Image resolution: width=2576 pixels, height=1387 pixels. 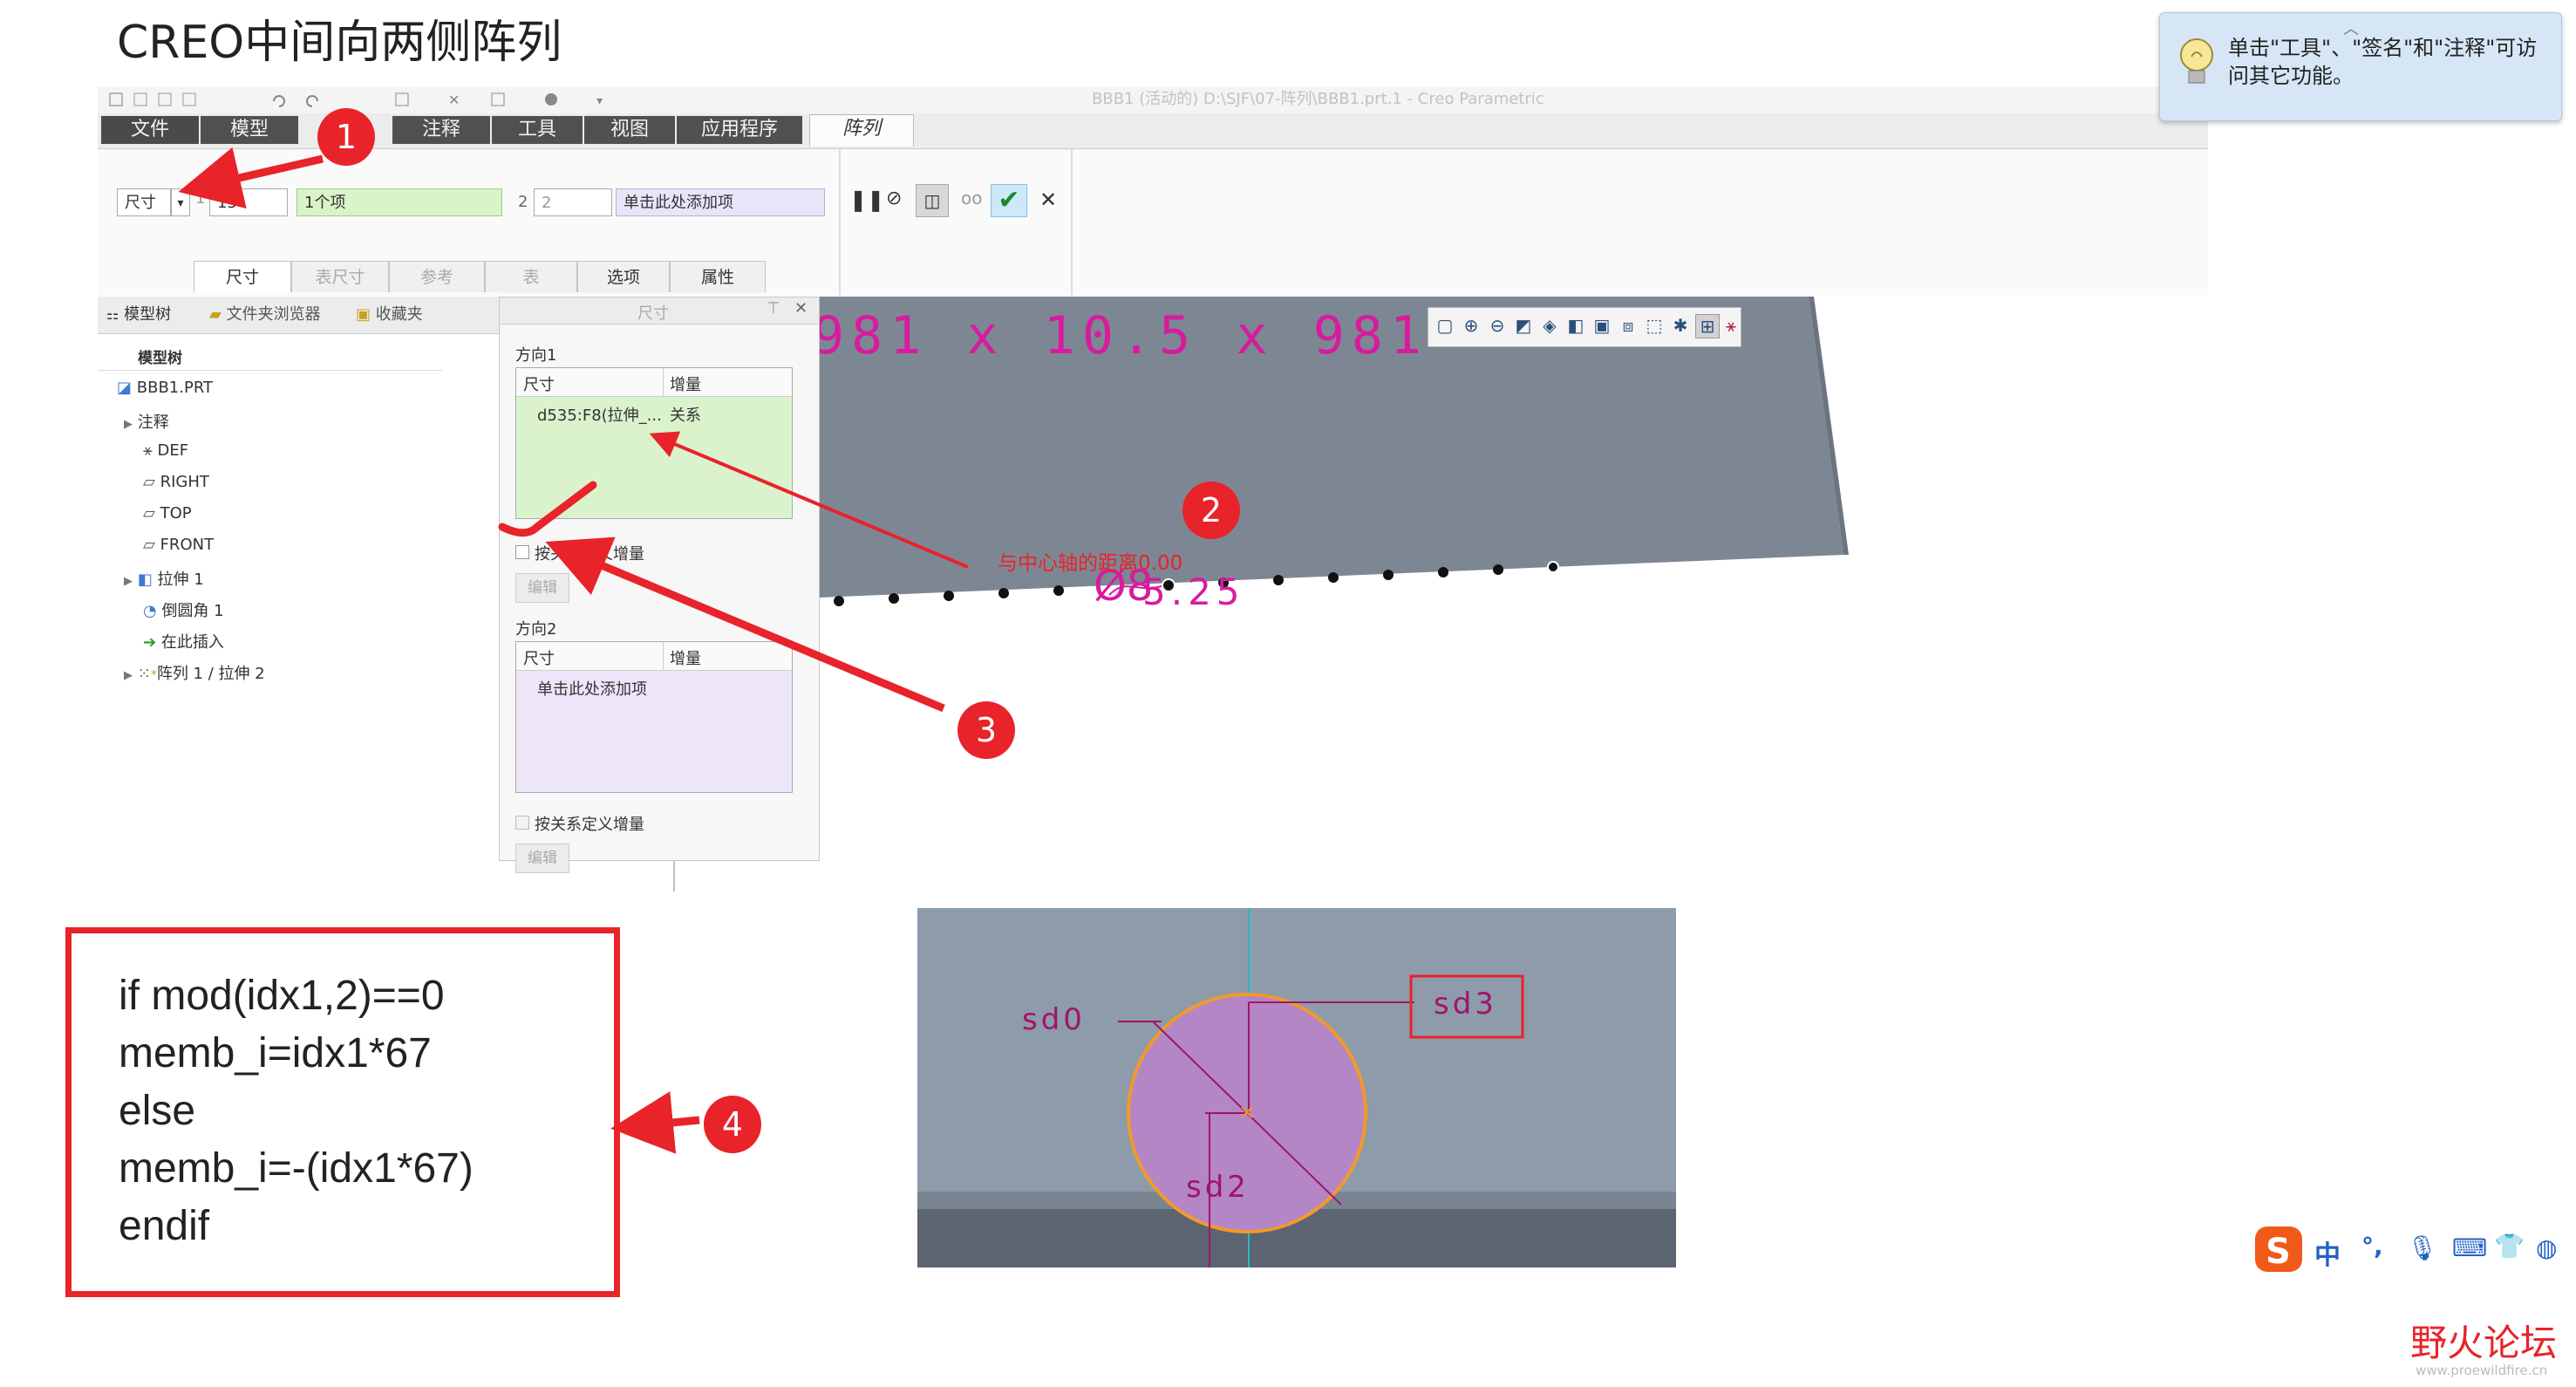 I want to click on callout-badge-4: 4, so click(x=733, y=1124).